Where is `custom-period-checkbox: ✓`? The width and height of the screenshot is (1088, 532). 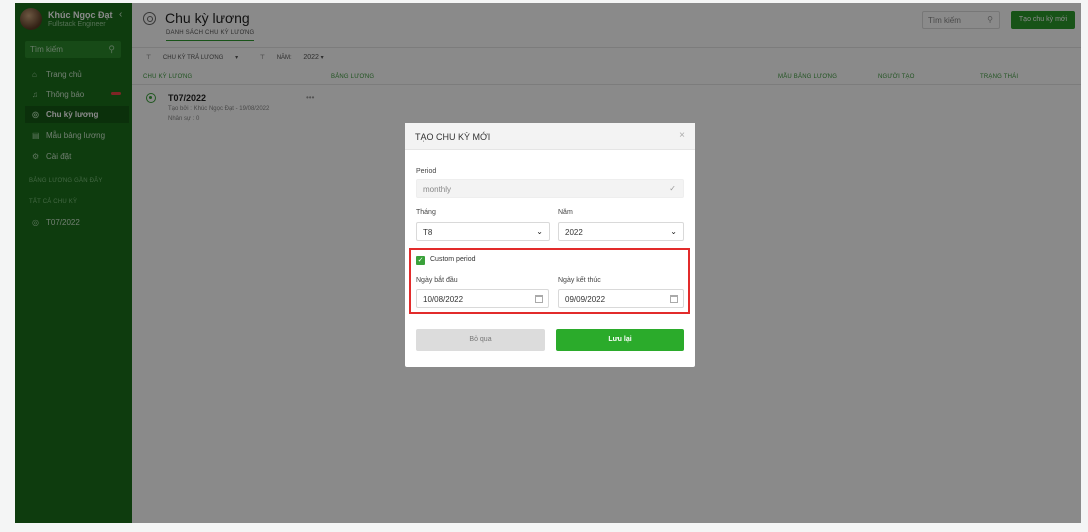 custom-period-checkbox: ✓ is located at coordinates (420, 260).